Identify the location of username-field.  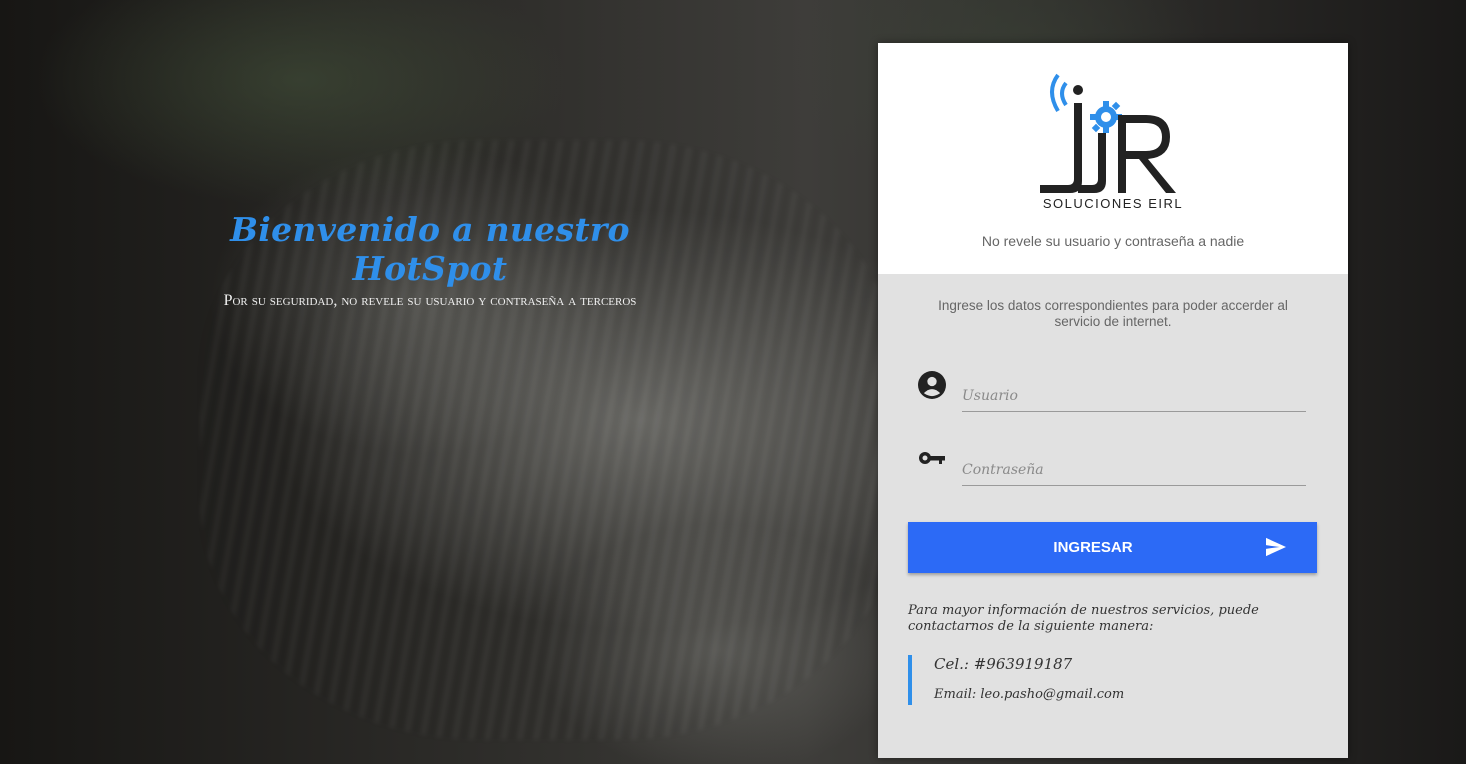
(1113, 394).